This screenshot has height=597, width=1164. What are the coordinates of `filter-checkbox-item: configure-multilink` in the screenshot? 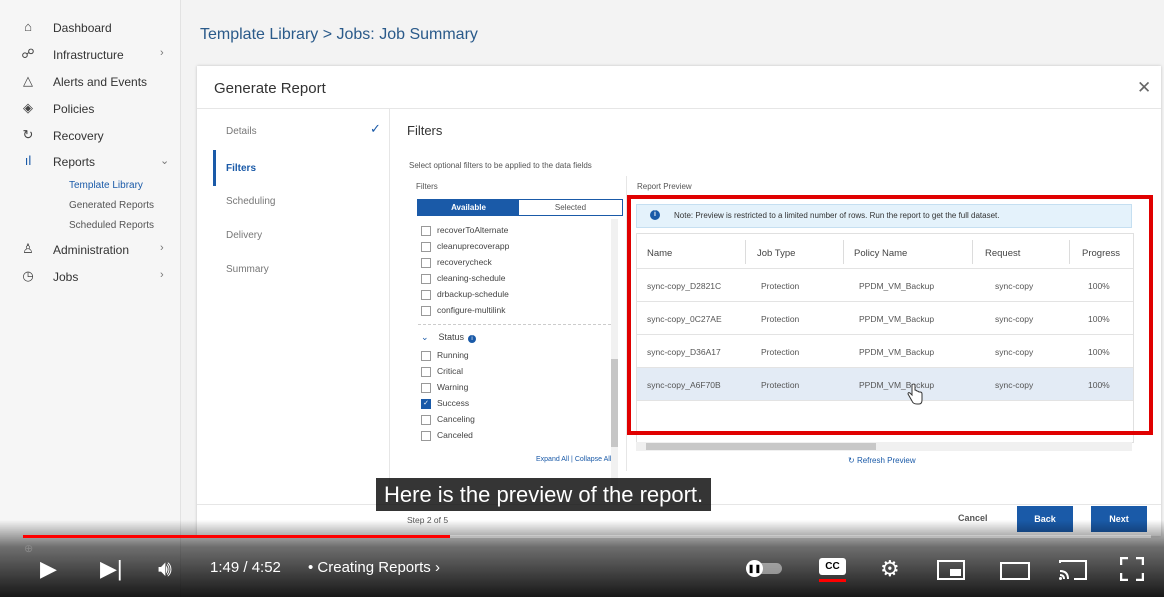 It's located at (463, 310).